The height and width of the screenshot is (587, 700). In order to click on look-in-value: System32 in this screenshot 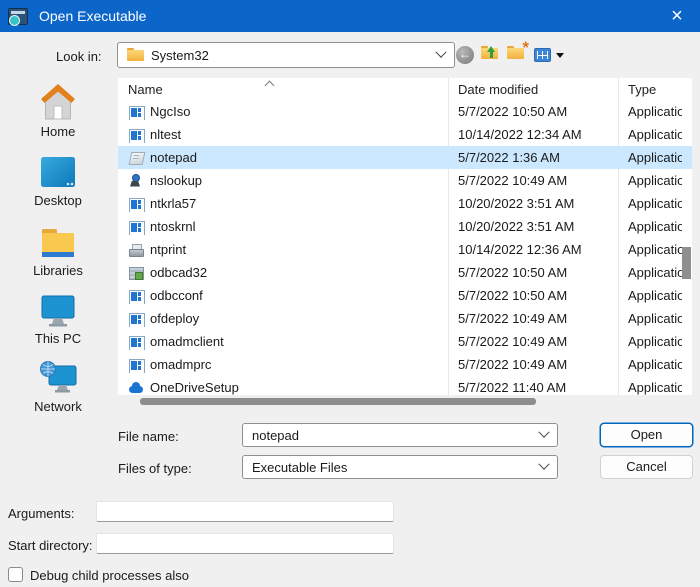, I will do `click(180, 55)`.